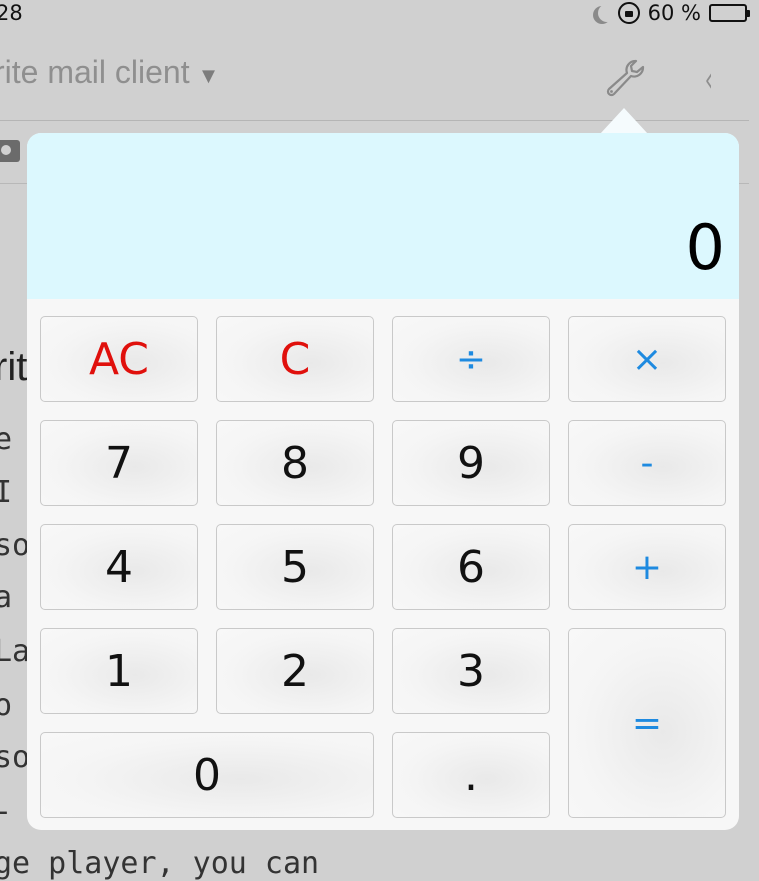  I want to click on minus-button: -, so click(647, 463).